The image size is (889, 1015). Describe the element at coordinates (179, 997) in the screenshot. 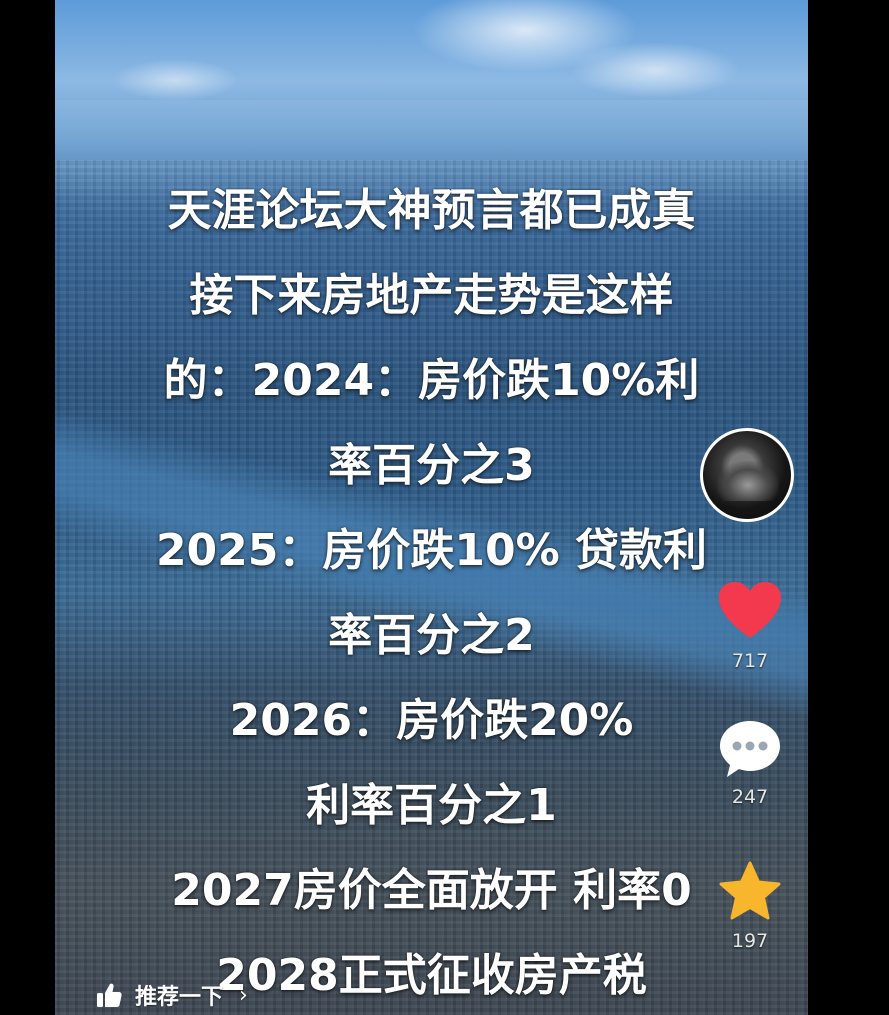

I see `recommend-label: 推荐一下` at that location.